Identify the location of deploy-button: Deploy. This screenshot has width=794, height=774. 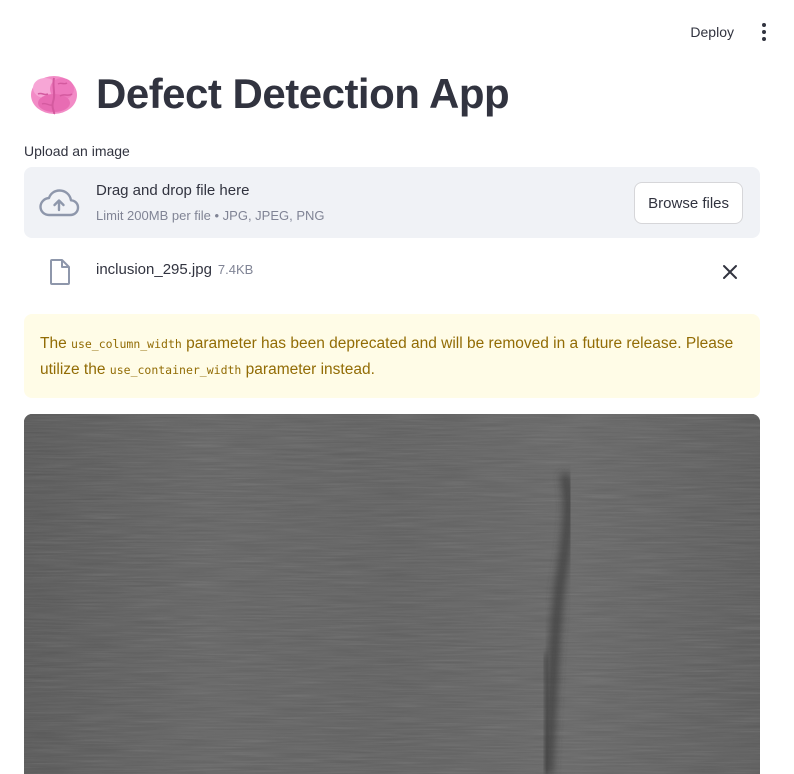
(712, 32).